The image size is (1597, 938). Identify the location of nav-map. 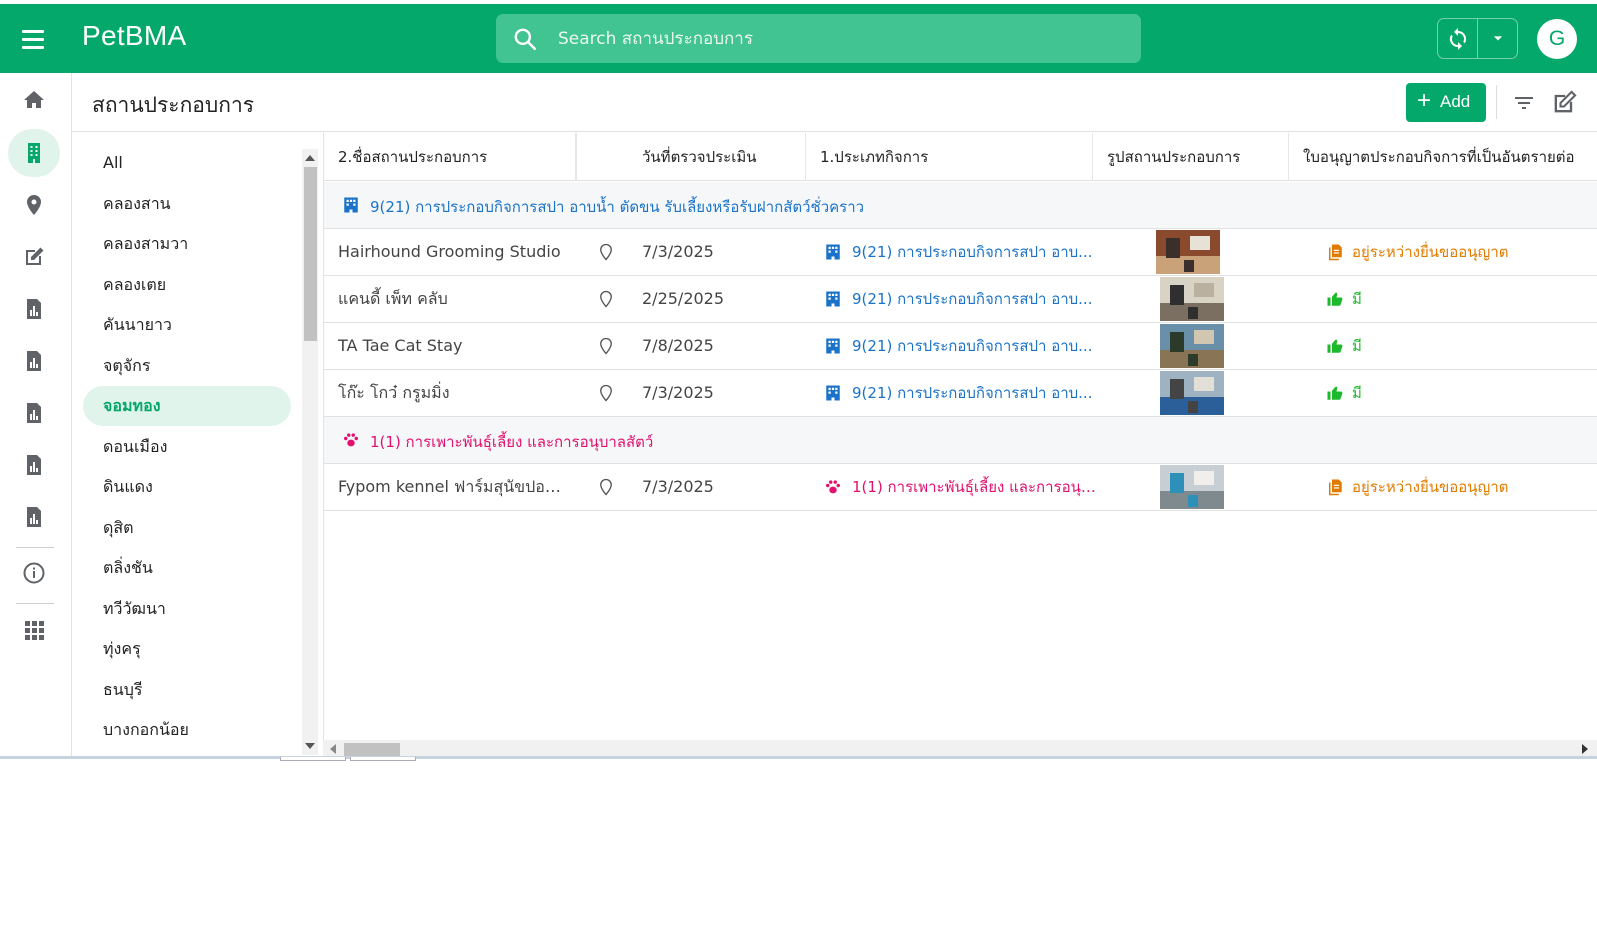
(34, 205).